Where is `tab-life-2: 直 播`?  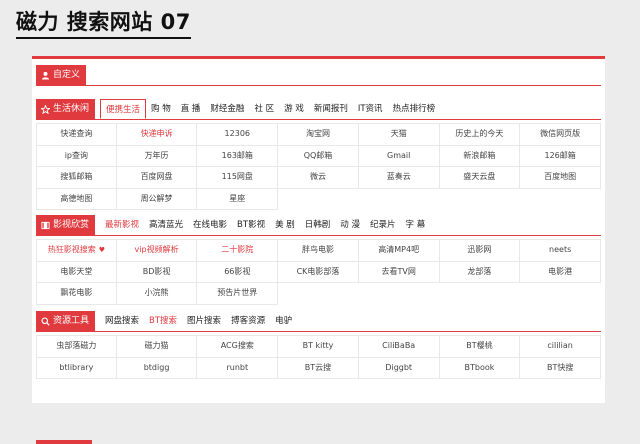 tab-life-2: 直 播 is located at coordinates (191, 109).